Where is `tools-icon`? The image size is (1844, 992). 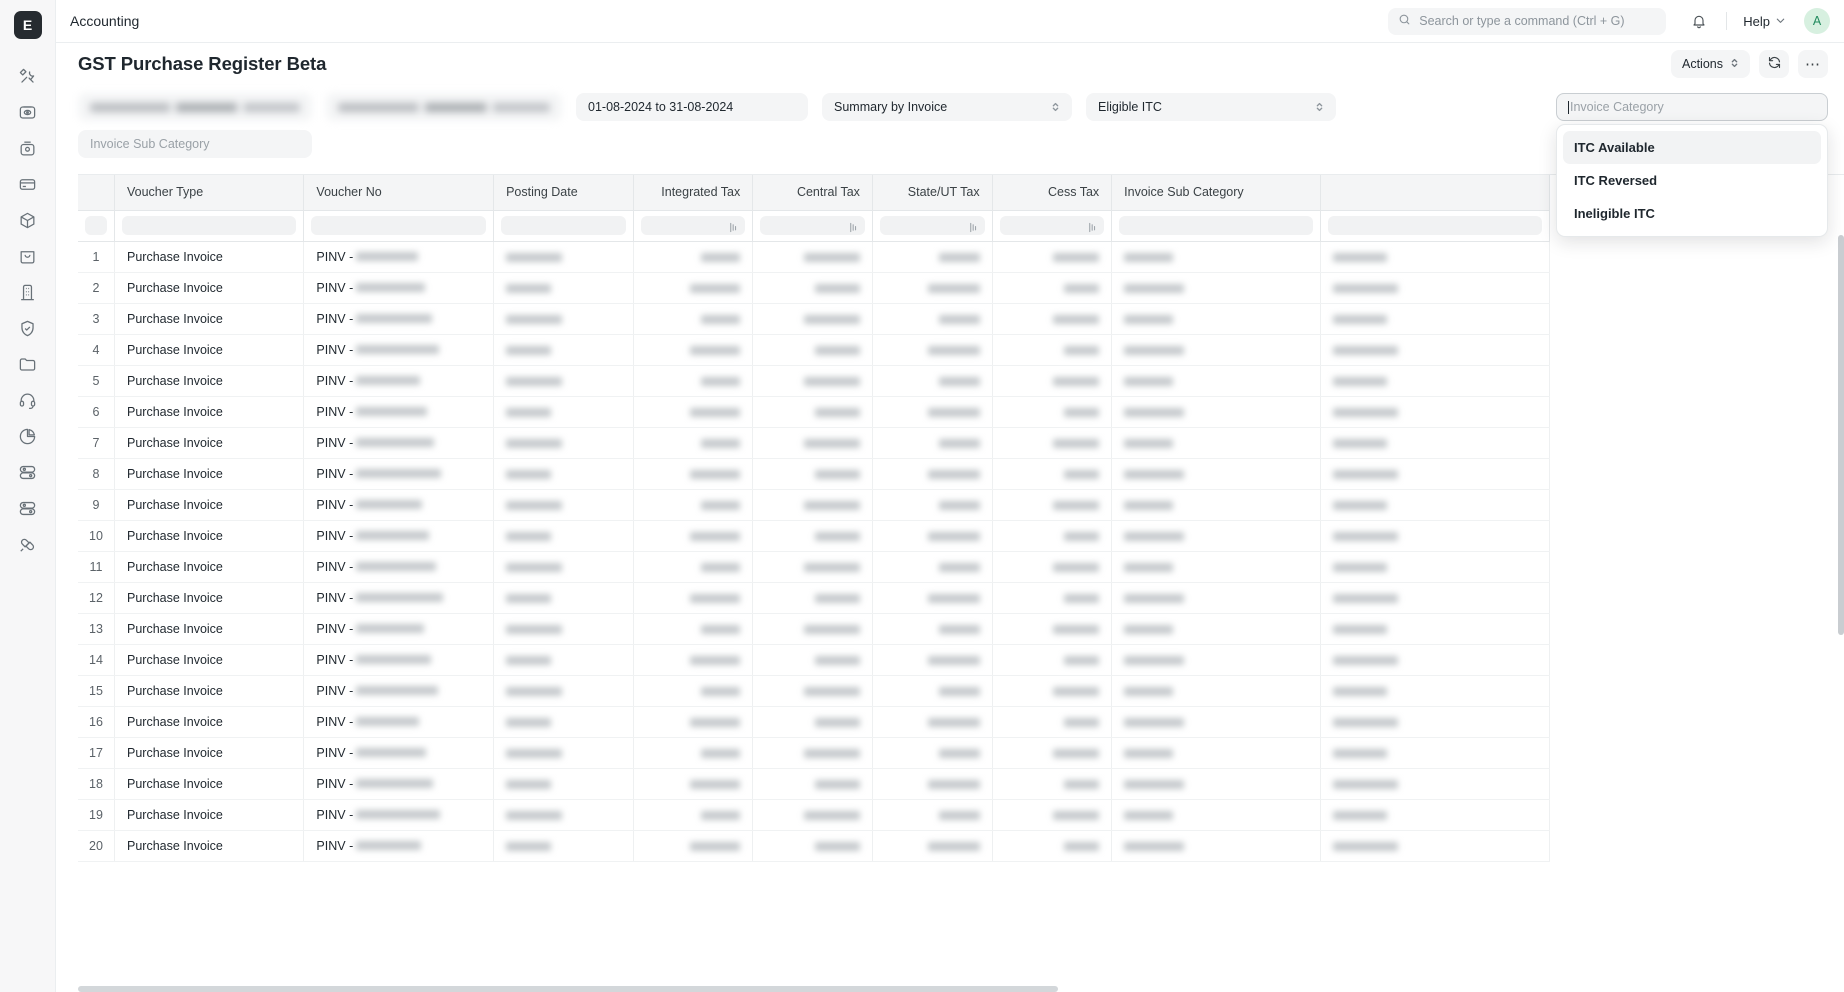
tools-icon is located at coordinates (28, 76).